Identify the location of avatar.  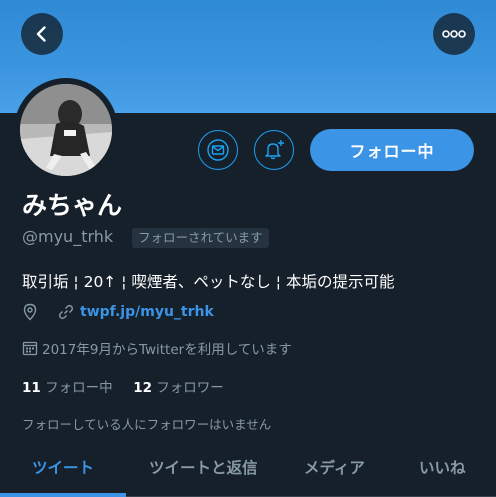
(66, 130).